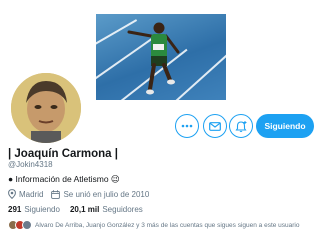 The height and width of the screenshot is (245, 320). I want to click on more-icon, so click(187, 126).